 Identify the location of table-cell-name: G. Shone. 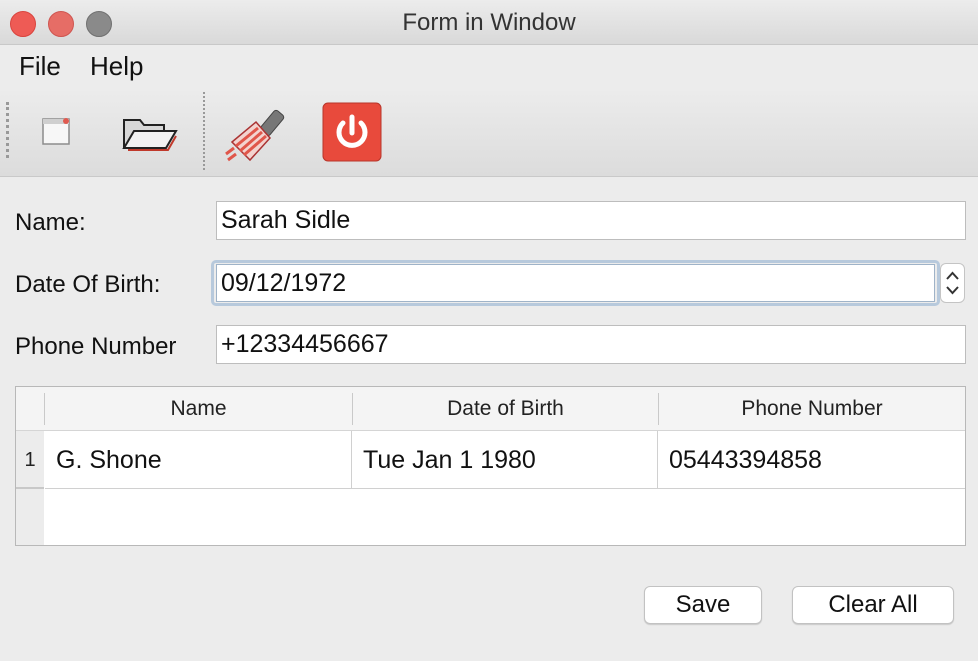
(198, 460).